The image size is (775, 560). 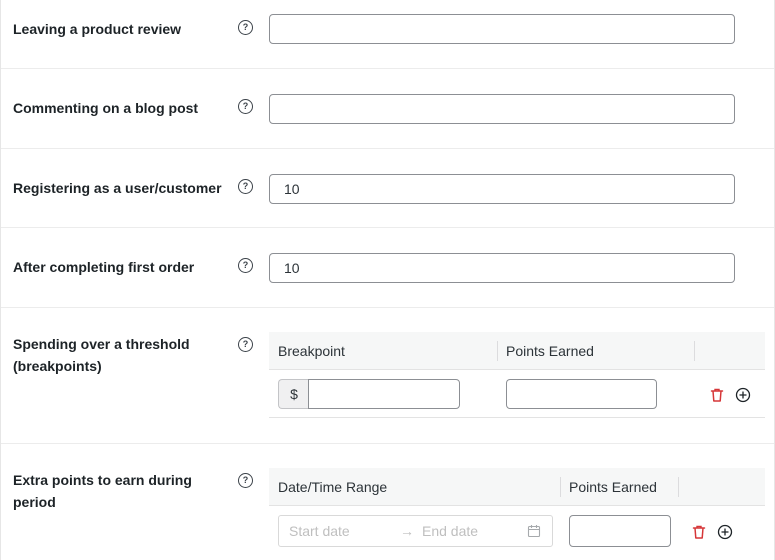 What do you see at coordinates (104, 267) in the screenshot?
I see `first-order-label: After completing first order` at bounding box center [104, 267].